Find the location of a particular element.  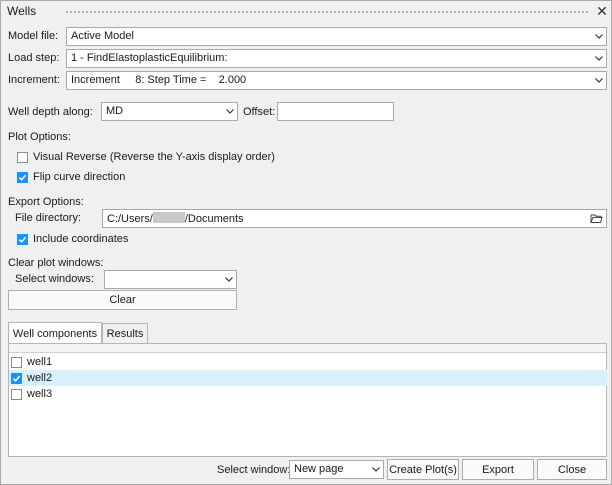

list-item: well3 is located at coordinates (308, 394).